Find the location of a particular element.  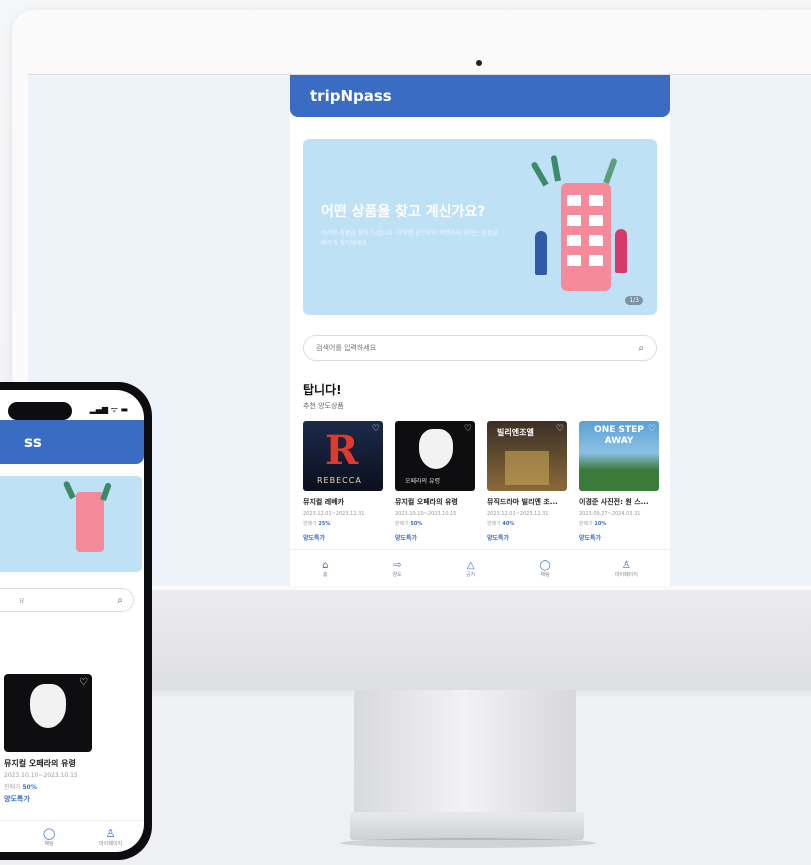

brand-logo: tripNpass is located at coordinates (351, 96).